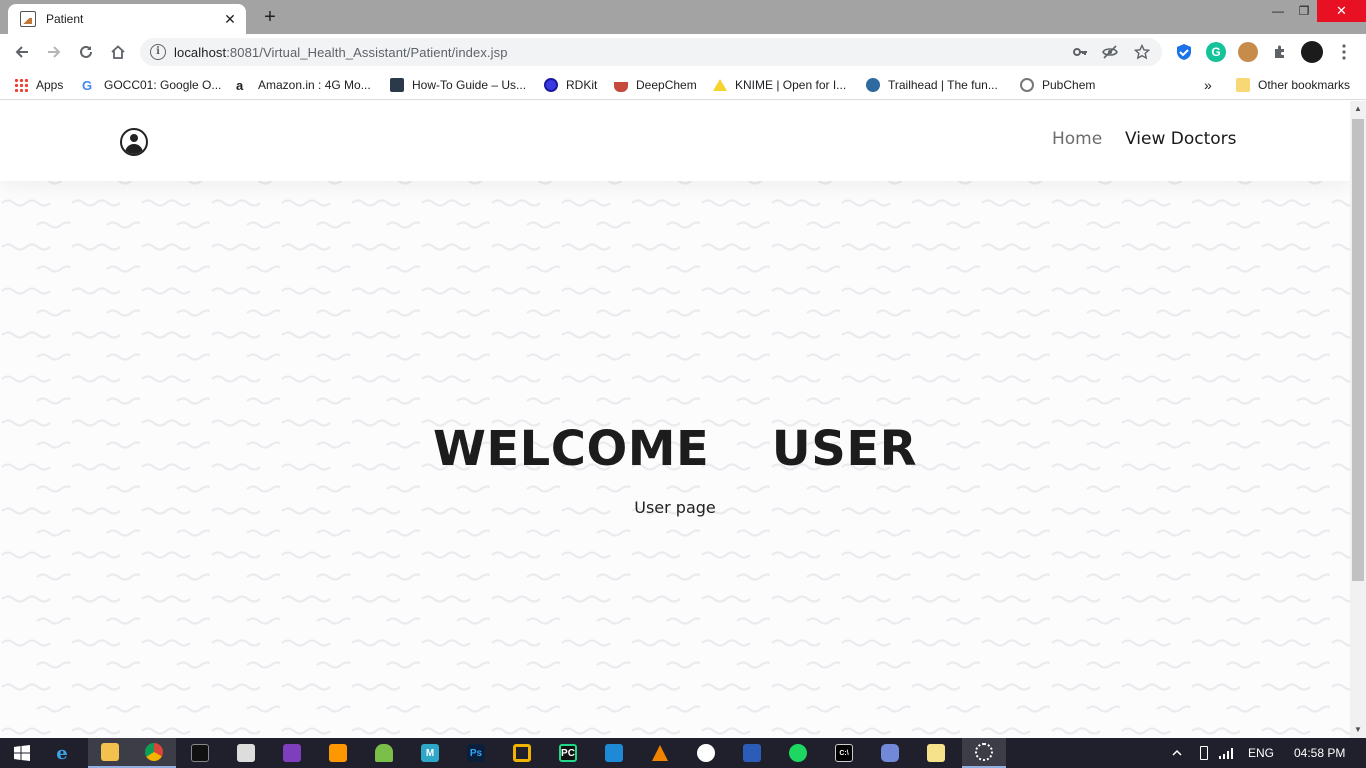 The height and width of the screenshot is (768, 1366). What do you see at coordinates (1358, 350) in the screenshot?
I see `scrollbar-thumb` at bounding box center [1358, 350].